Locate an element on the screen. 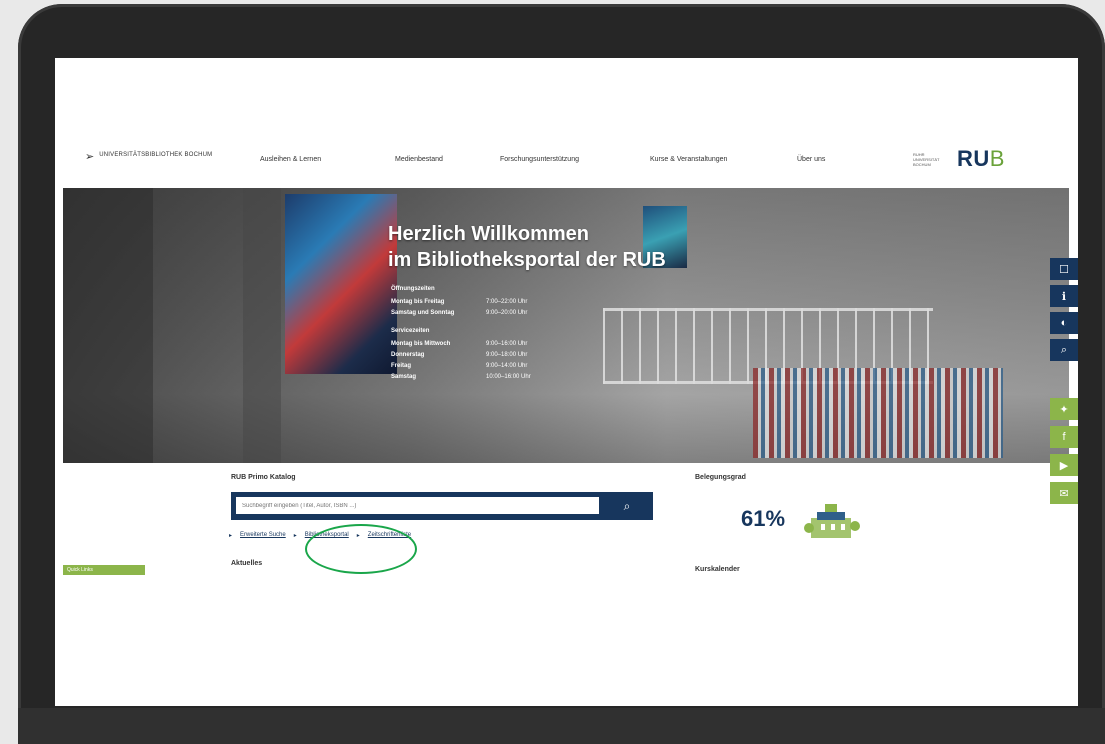 The height and width of the screenshot is (744, 1105). library-logo: ➢ UNIVERSITÄTSBIBLIOTHEK BOCHUM is located at coordinates (157, 157).